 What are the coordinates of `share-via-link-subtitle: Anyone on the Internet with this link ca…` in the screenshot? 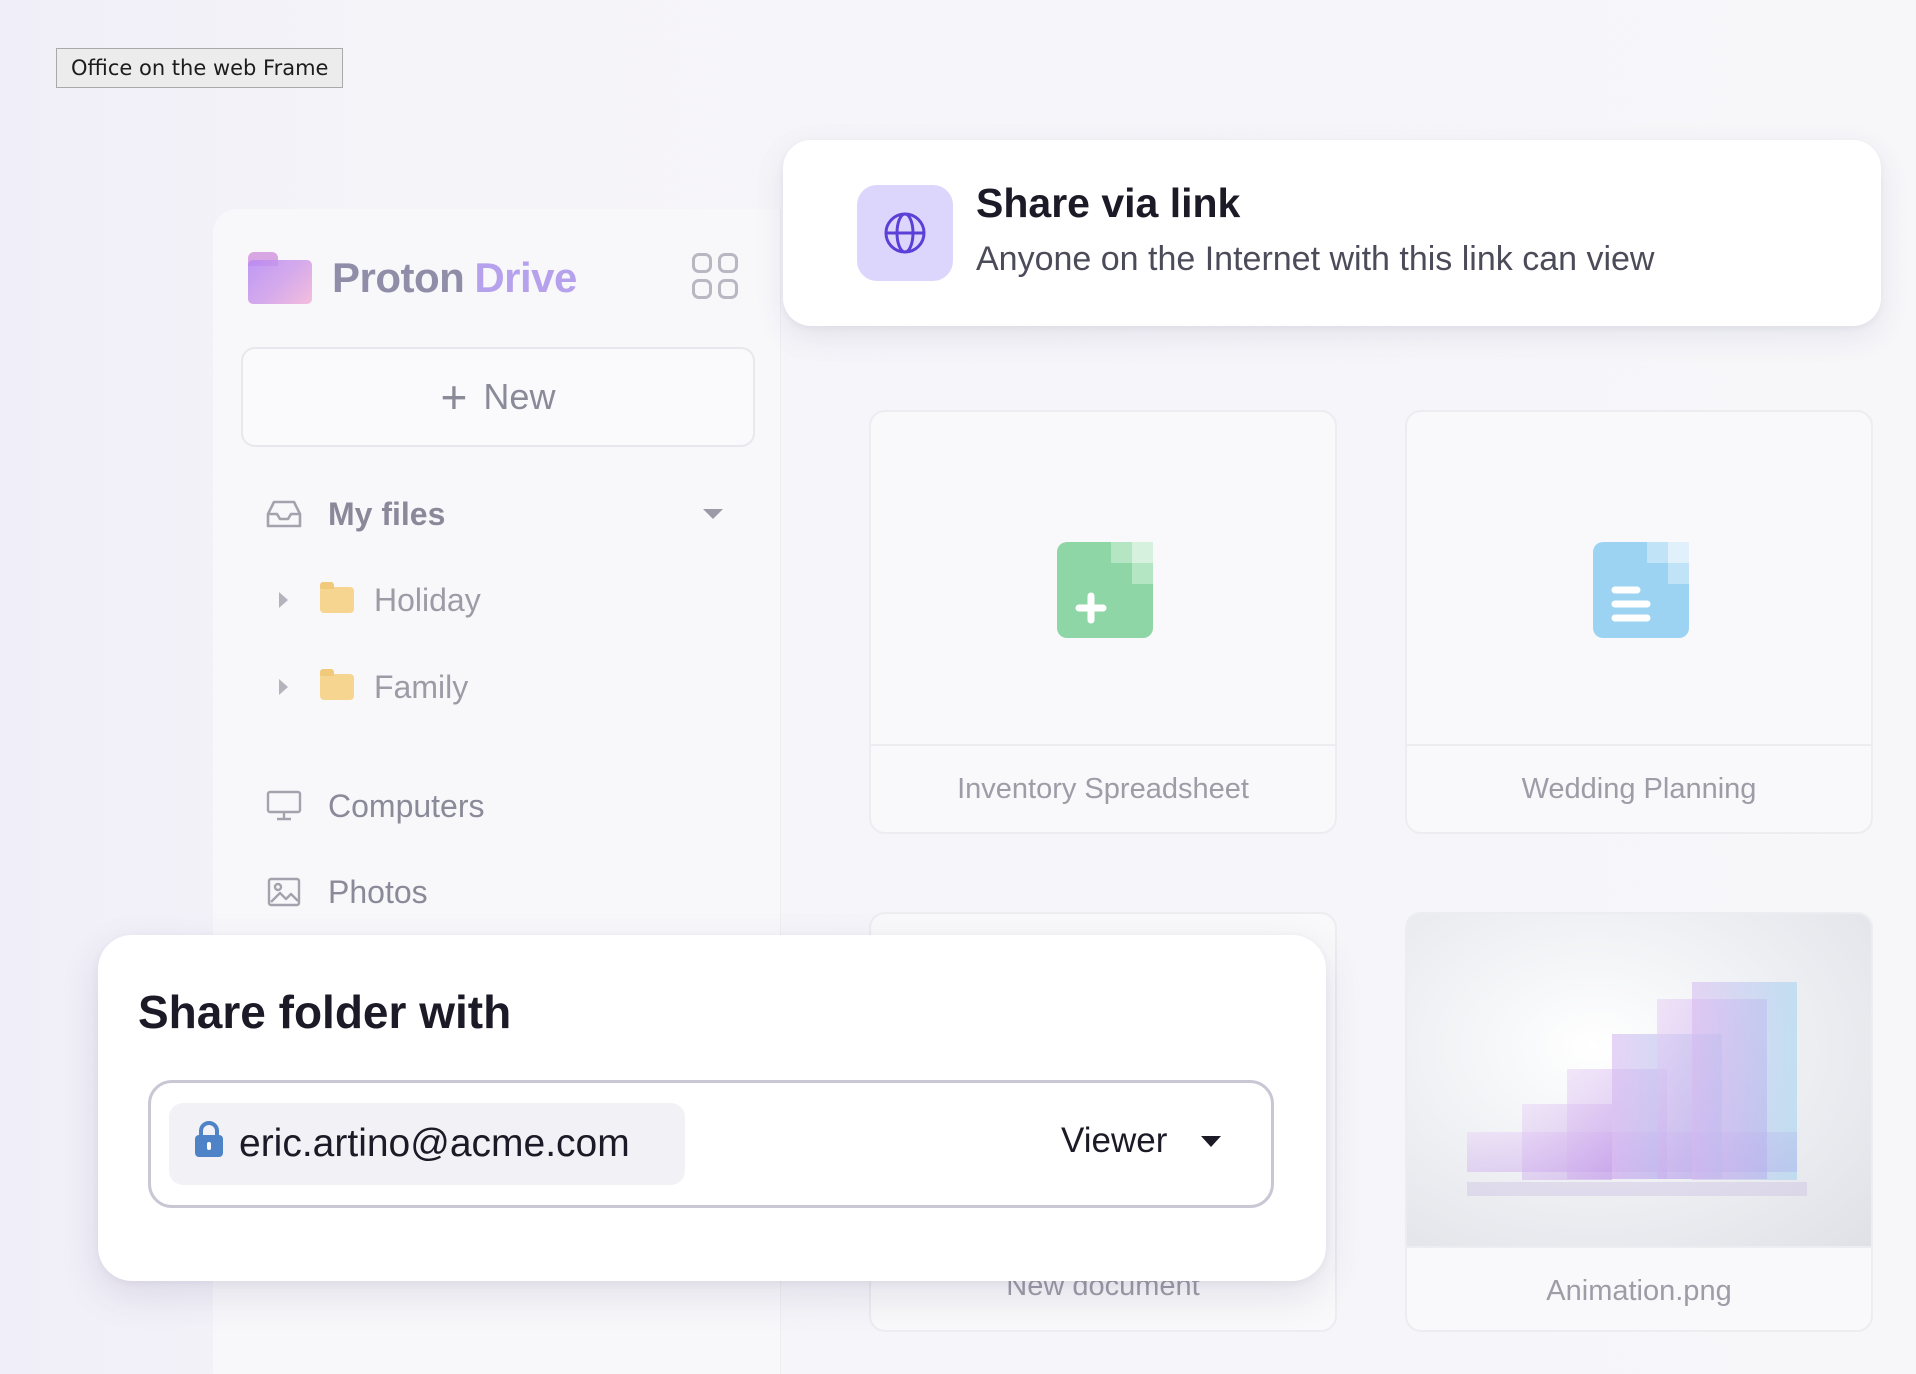 It's located at (1315, 259).